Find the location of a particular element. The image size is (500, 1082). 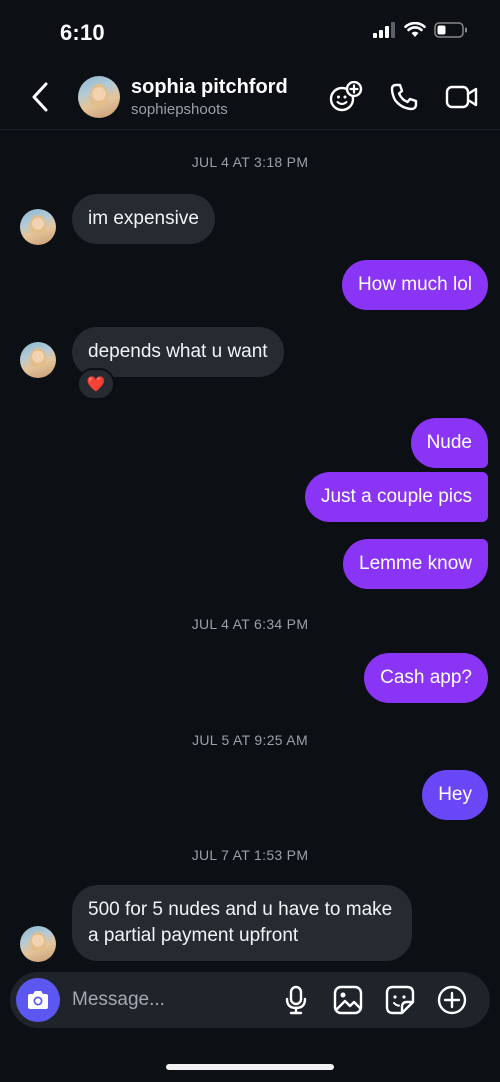

voice-message-button is located at coordinates (296, 1000).